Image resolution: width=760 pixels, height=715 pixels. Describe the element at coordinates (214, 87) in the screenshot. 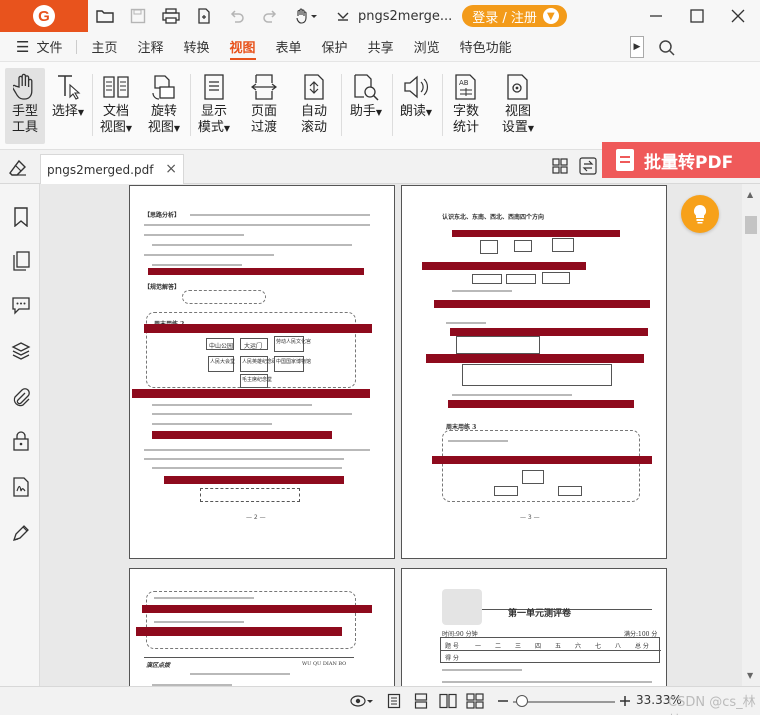

I see `display-mode-icon` at that location.